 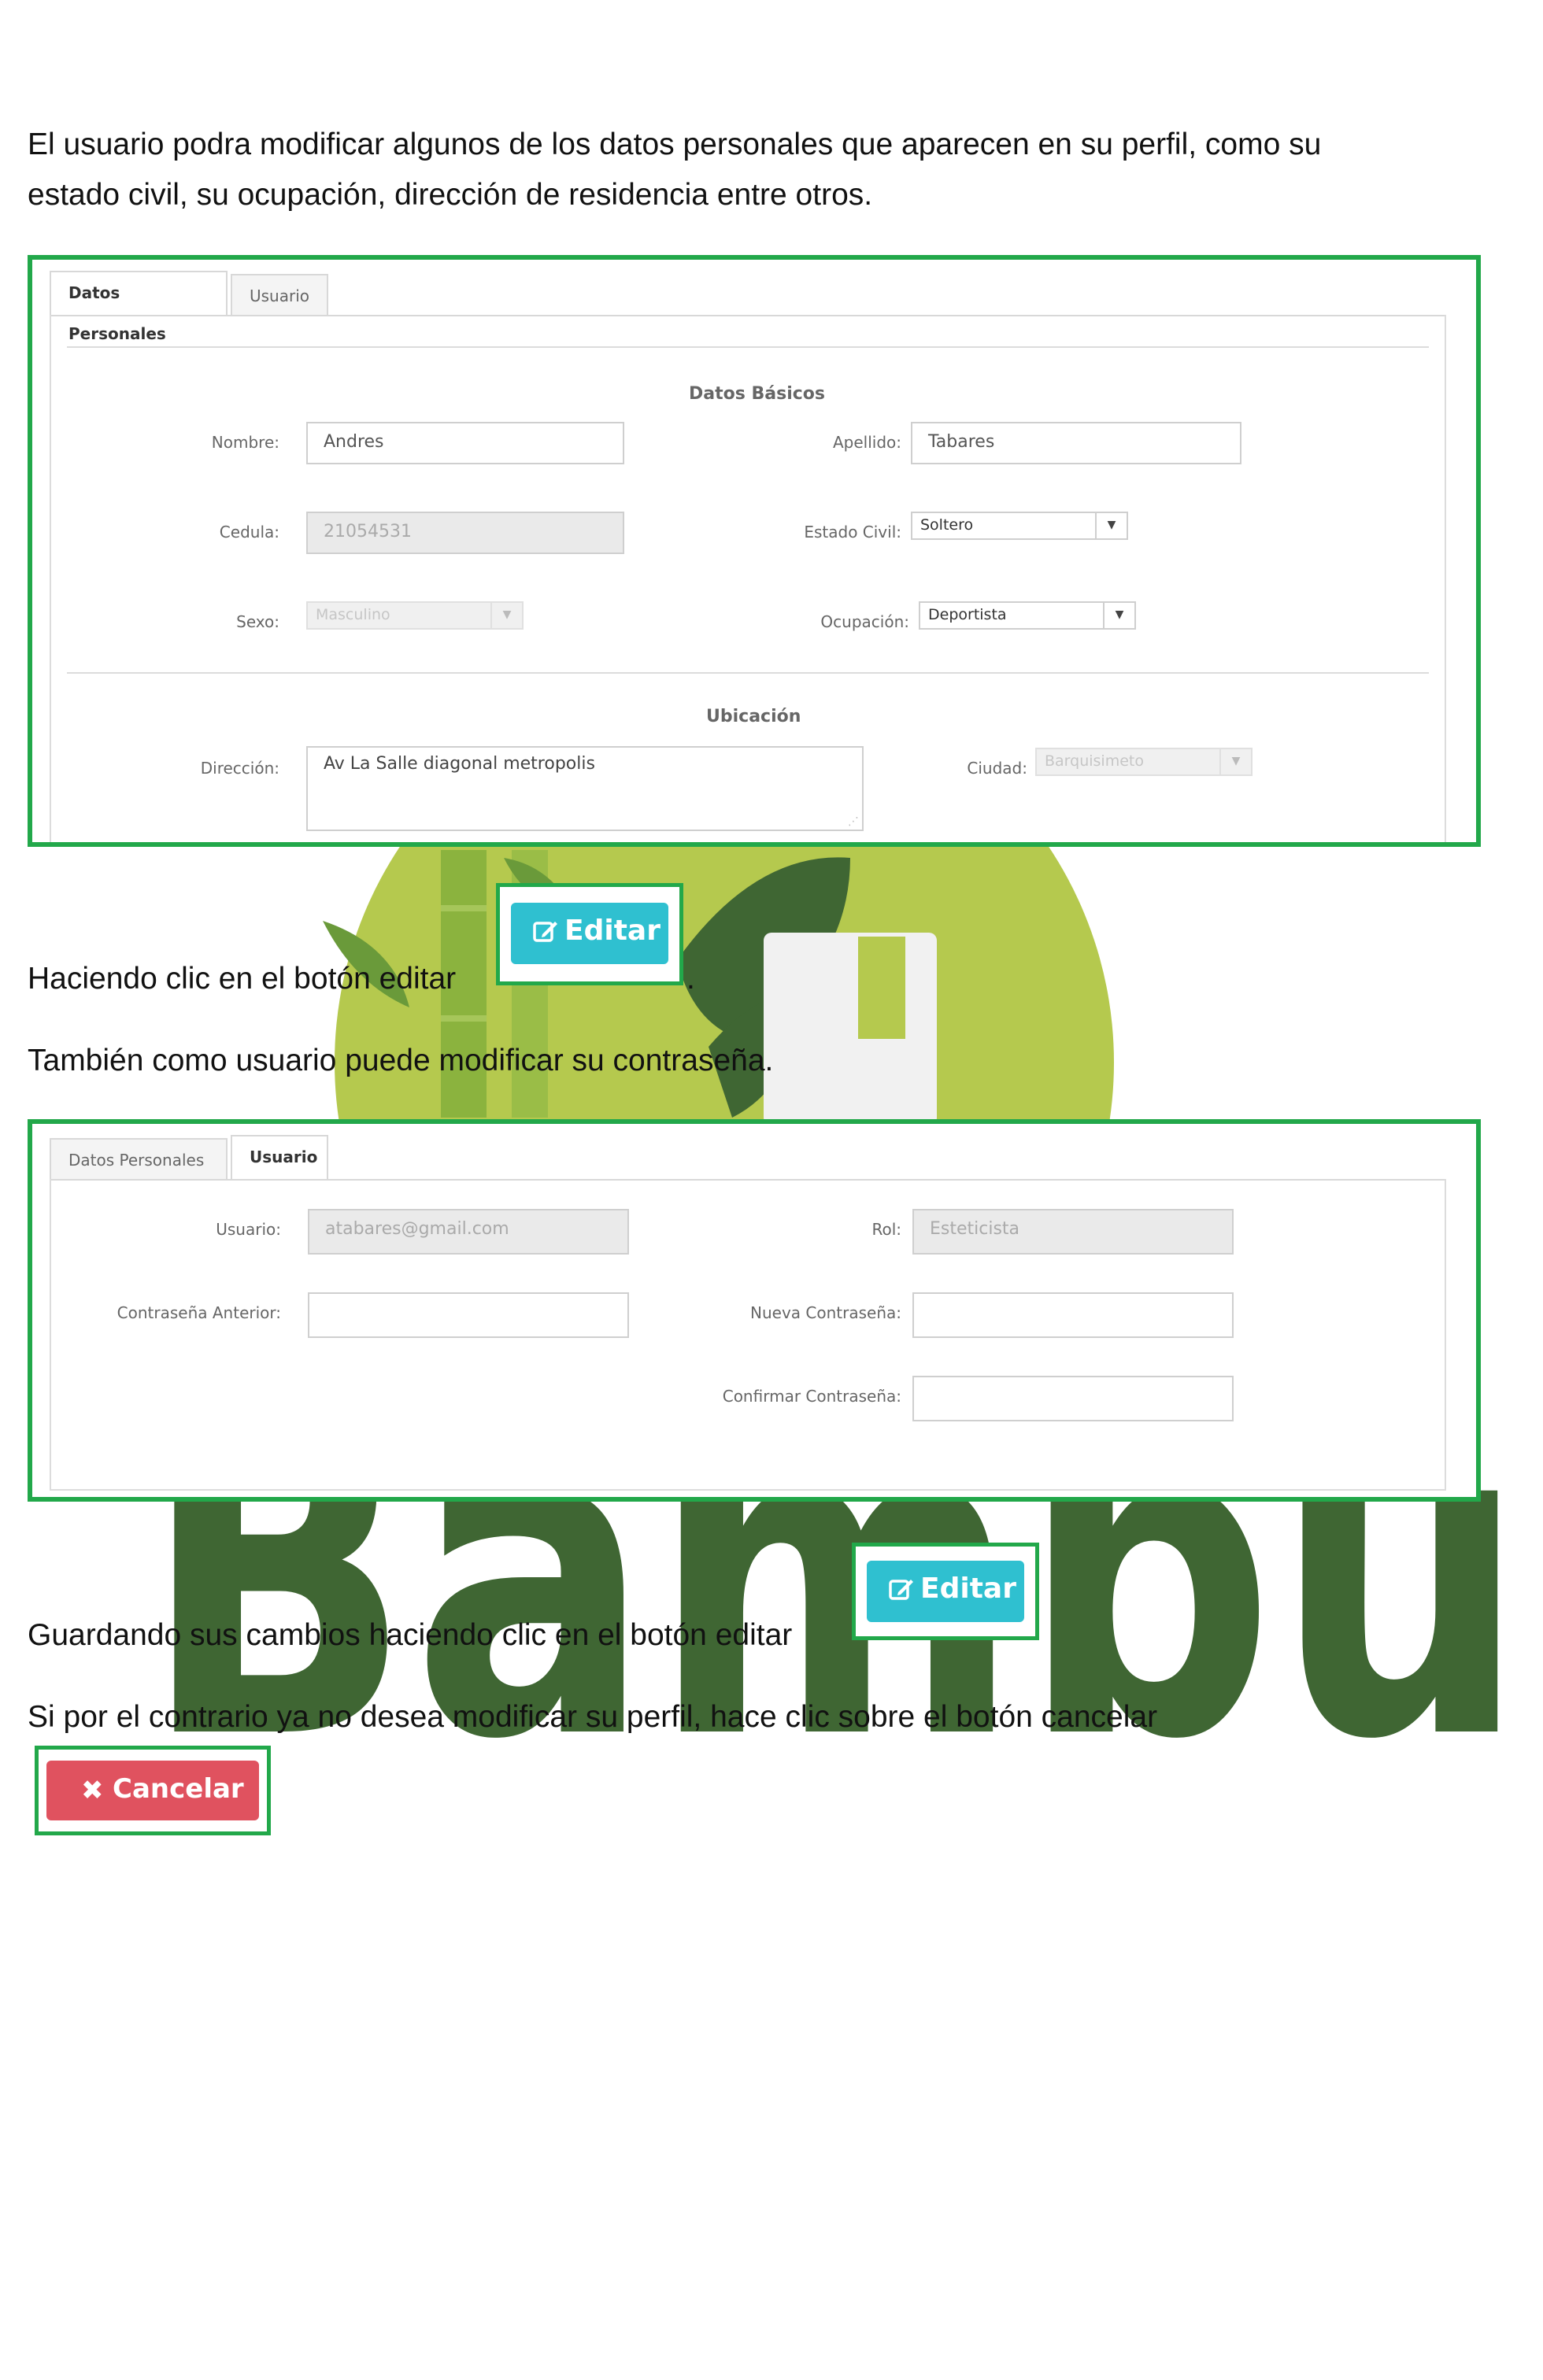 I want to click on ciudad-select: Barquisimeto ▼, so click(x=1144, y=762).